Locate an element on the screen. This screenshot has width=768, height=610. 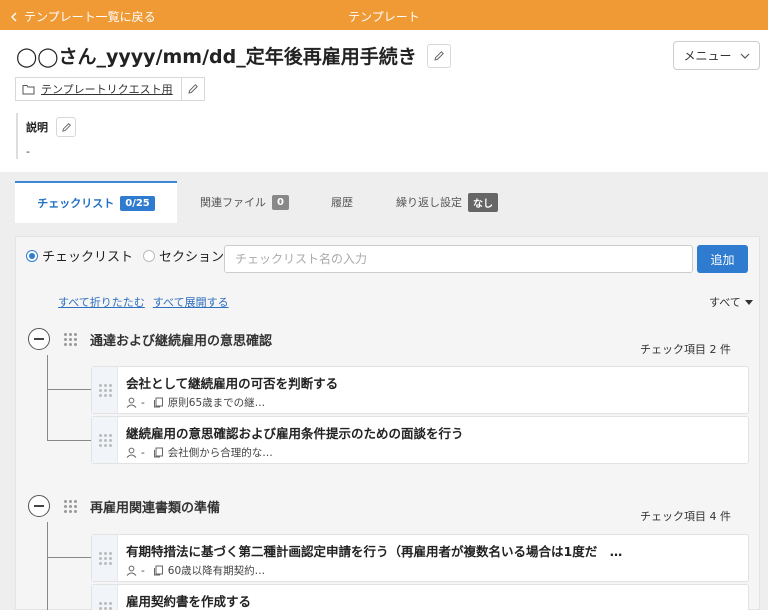
menu-button: メニュー is located at coordinates (716, 55).